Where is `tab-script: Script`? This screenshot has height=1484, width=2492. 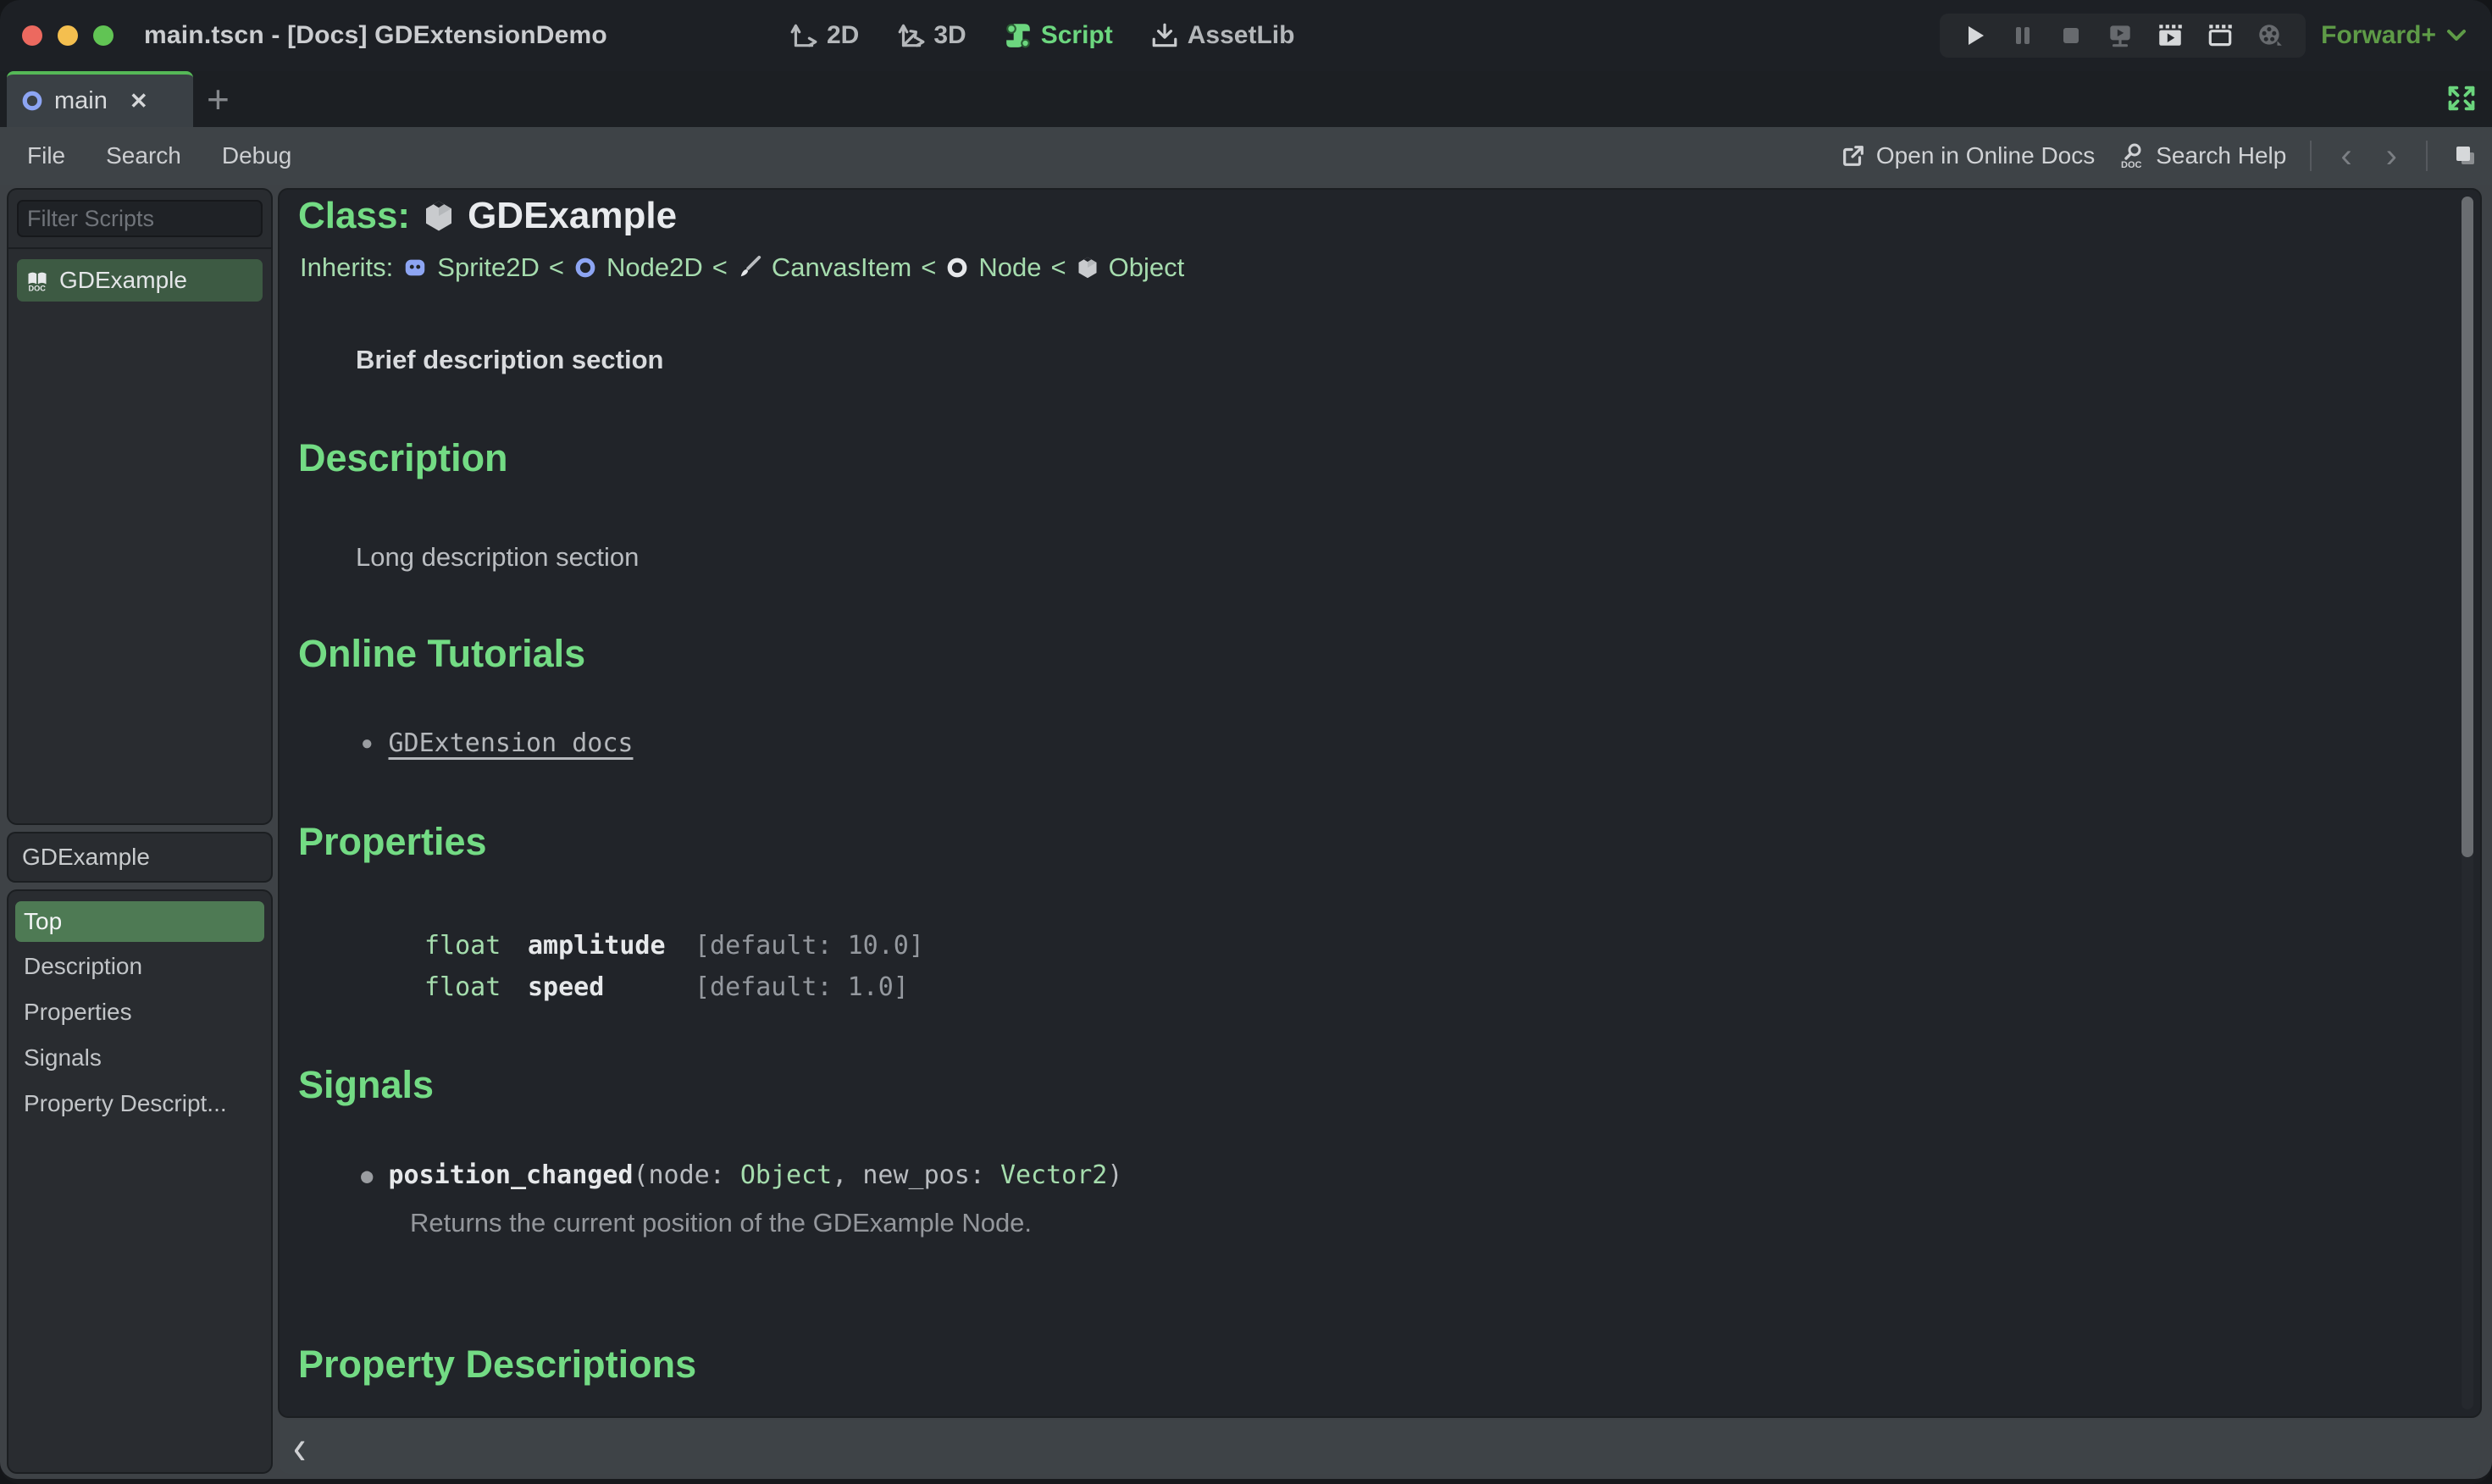
tab-script: Script is located at coordinates (1058, 35).